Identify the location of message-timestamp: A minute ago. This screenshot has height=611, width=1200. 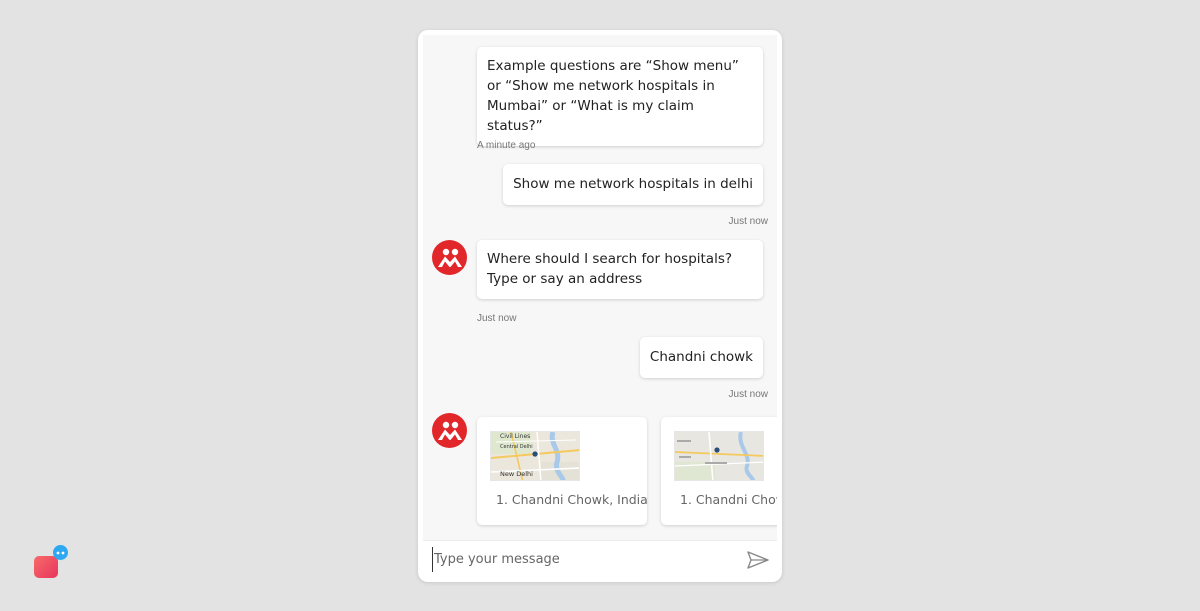
(506, 145).